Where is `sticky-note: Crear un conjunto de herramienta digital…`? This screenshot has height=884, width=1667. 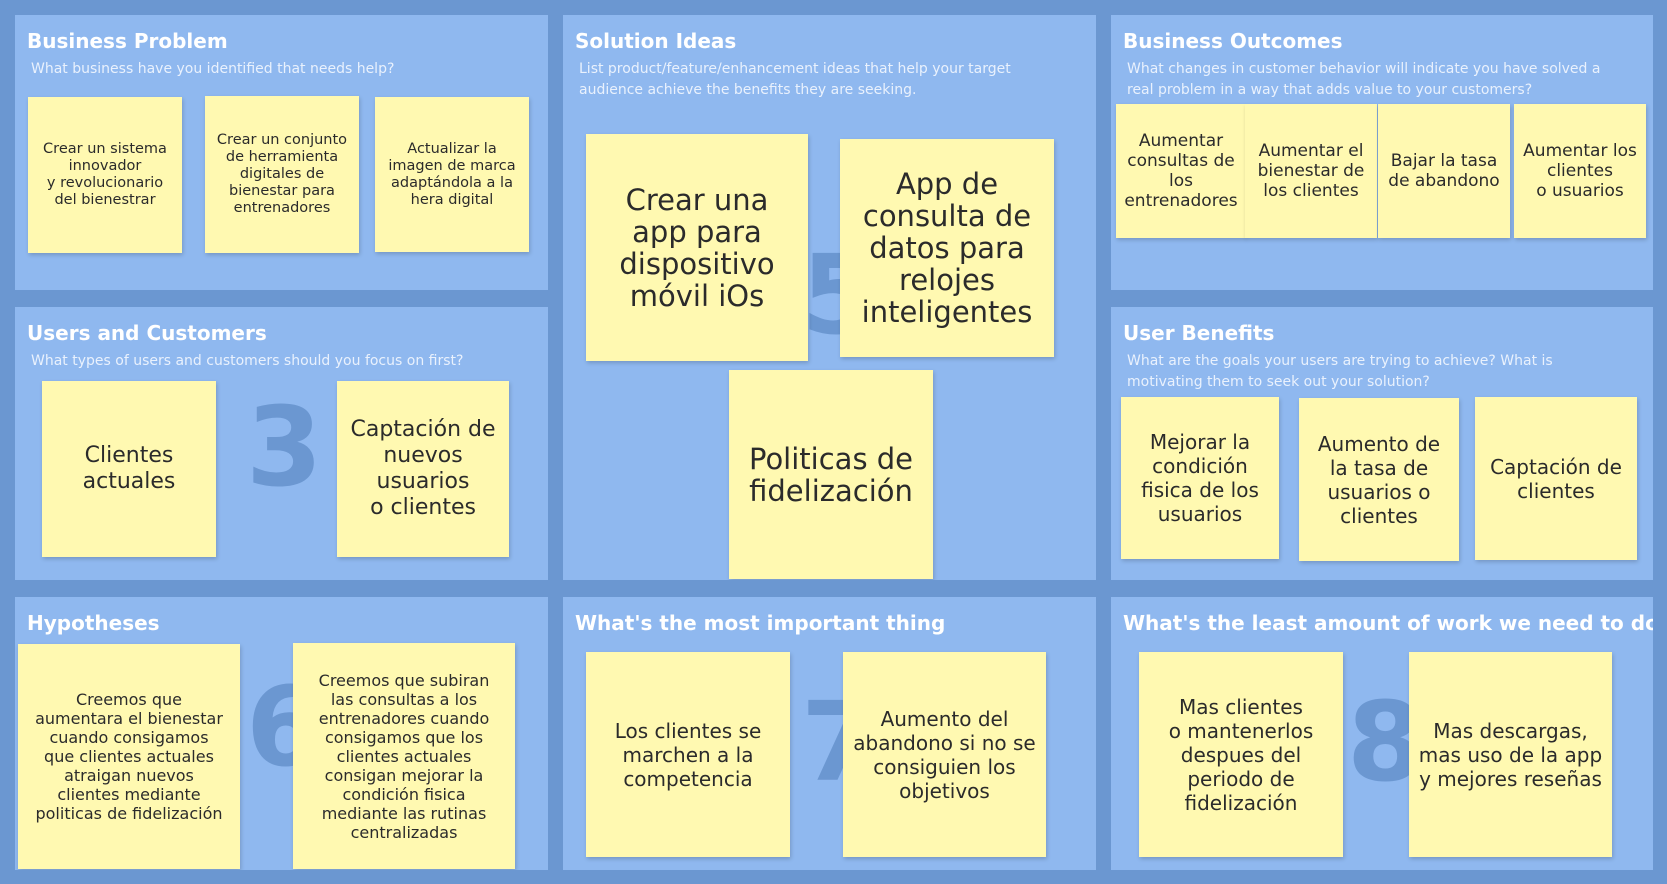 sticky-note: Crear un conjunto de herramienta digital… is located at coordinates (282, 174).